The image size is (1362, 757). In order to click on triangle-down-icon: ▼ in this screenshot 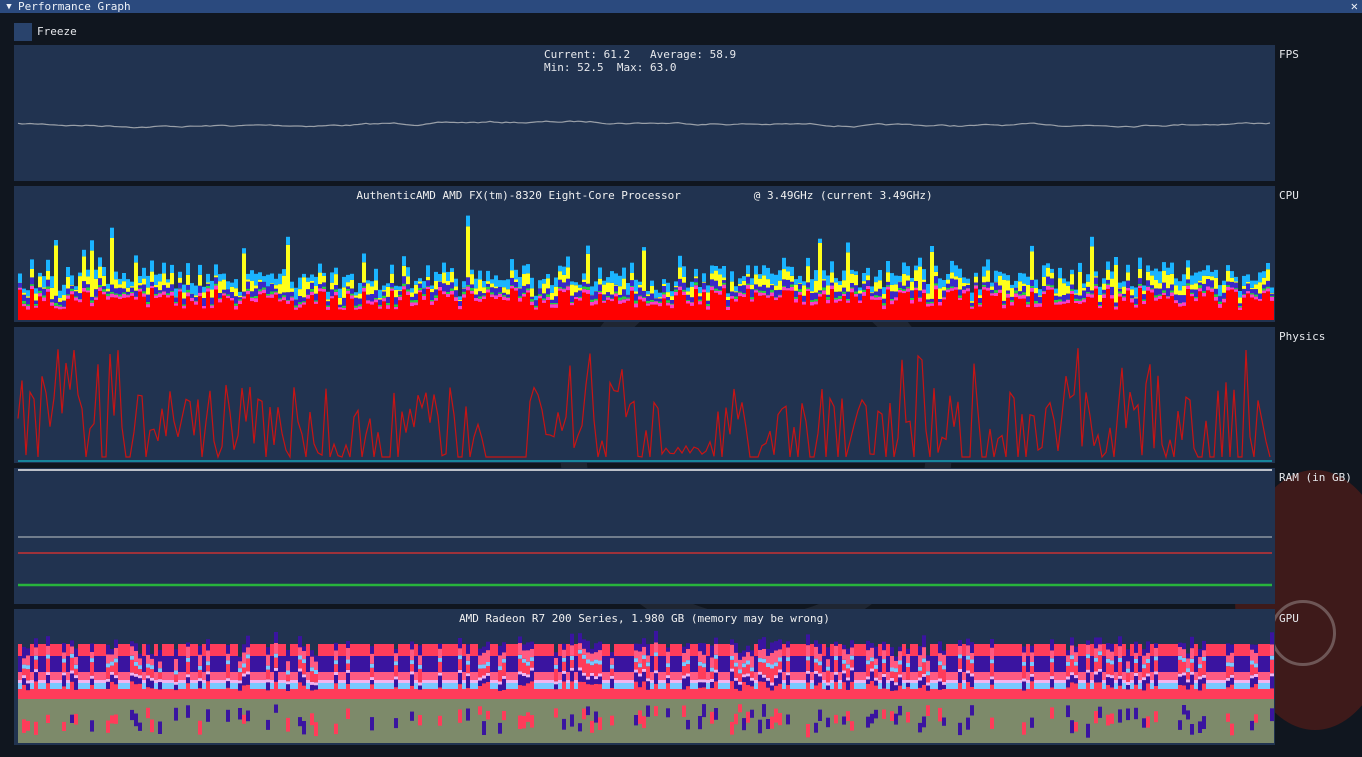, I will do `click(9, 7)`.